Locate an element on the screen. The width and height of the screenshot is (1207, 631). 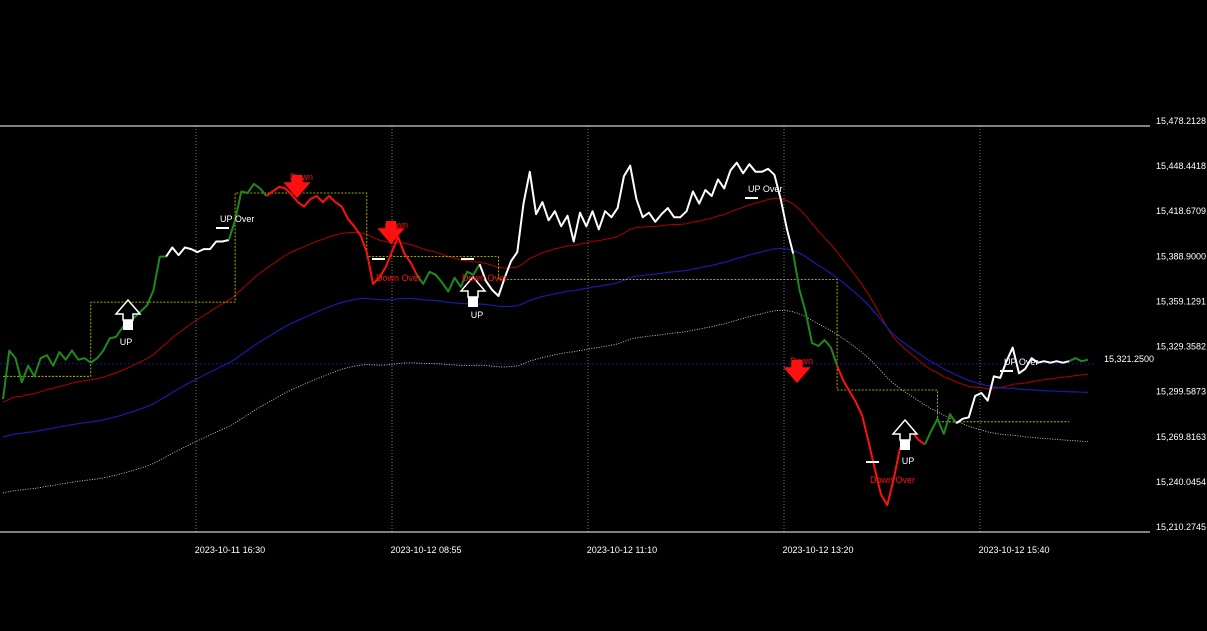
x-tick-label: 2023-10-12 11:10 is located at coordinates (622, 550).